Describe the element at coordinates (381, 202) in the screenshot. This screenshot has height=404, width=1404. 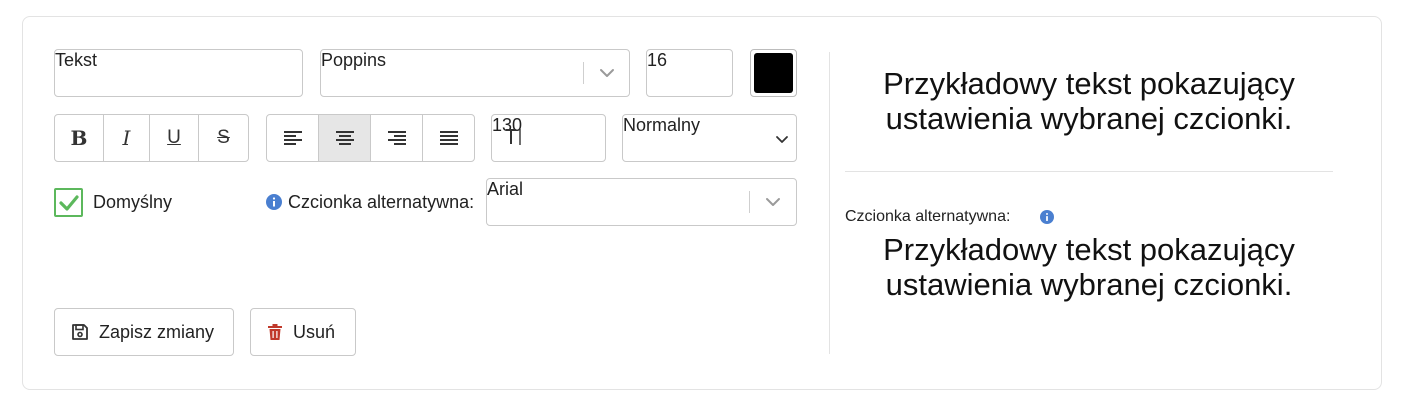
I see `fallback-font-label: Czcionka alternatywna:` at that location.